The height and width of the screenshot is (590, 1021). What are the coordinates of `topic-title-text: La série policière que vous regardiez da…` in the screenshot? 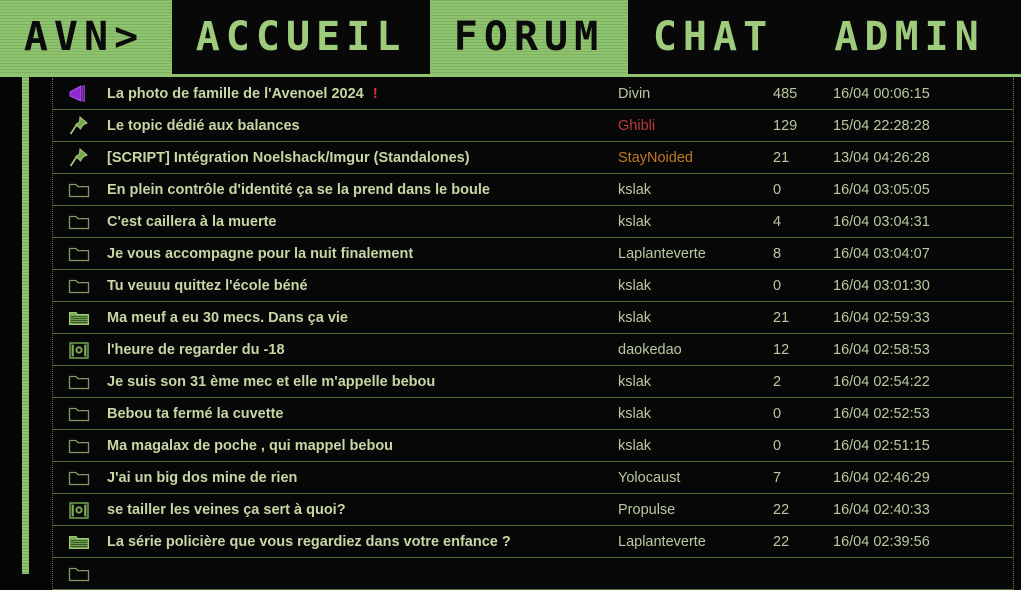 It's located at (309, 541).